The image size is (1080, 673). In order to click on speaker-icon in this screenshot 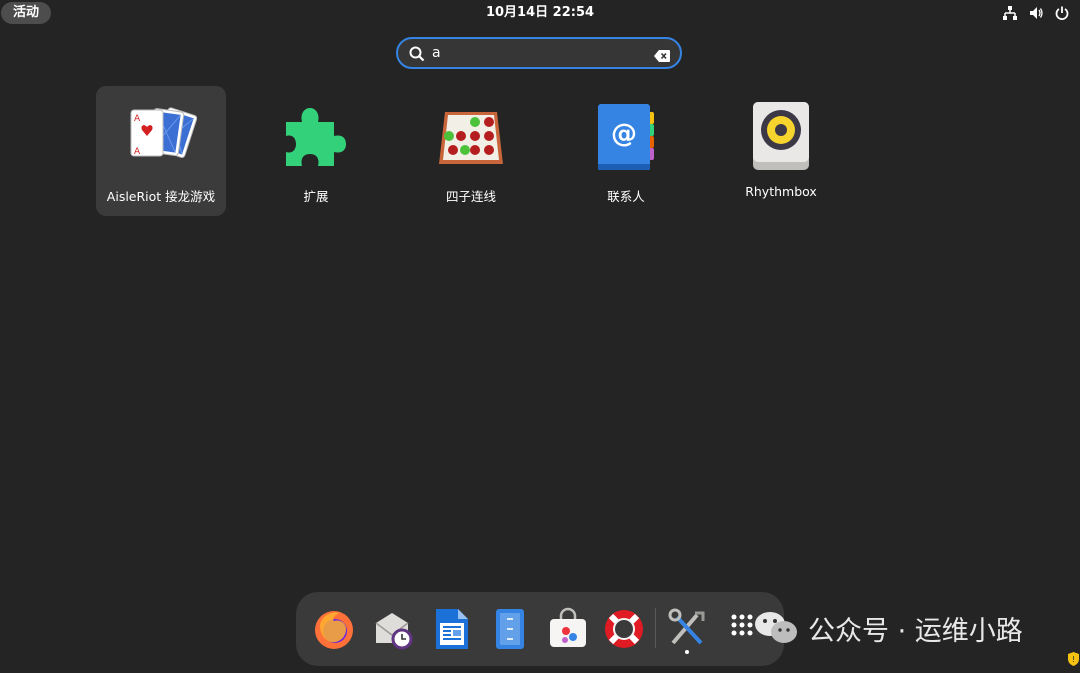, I will do `click(781, 136)`.